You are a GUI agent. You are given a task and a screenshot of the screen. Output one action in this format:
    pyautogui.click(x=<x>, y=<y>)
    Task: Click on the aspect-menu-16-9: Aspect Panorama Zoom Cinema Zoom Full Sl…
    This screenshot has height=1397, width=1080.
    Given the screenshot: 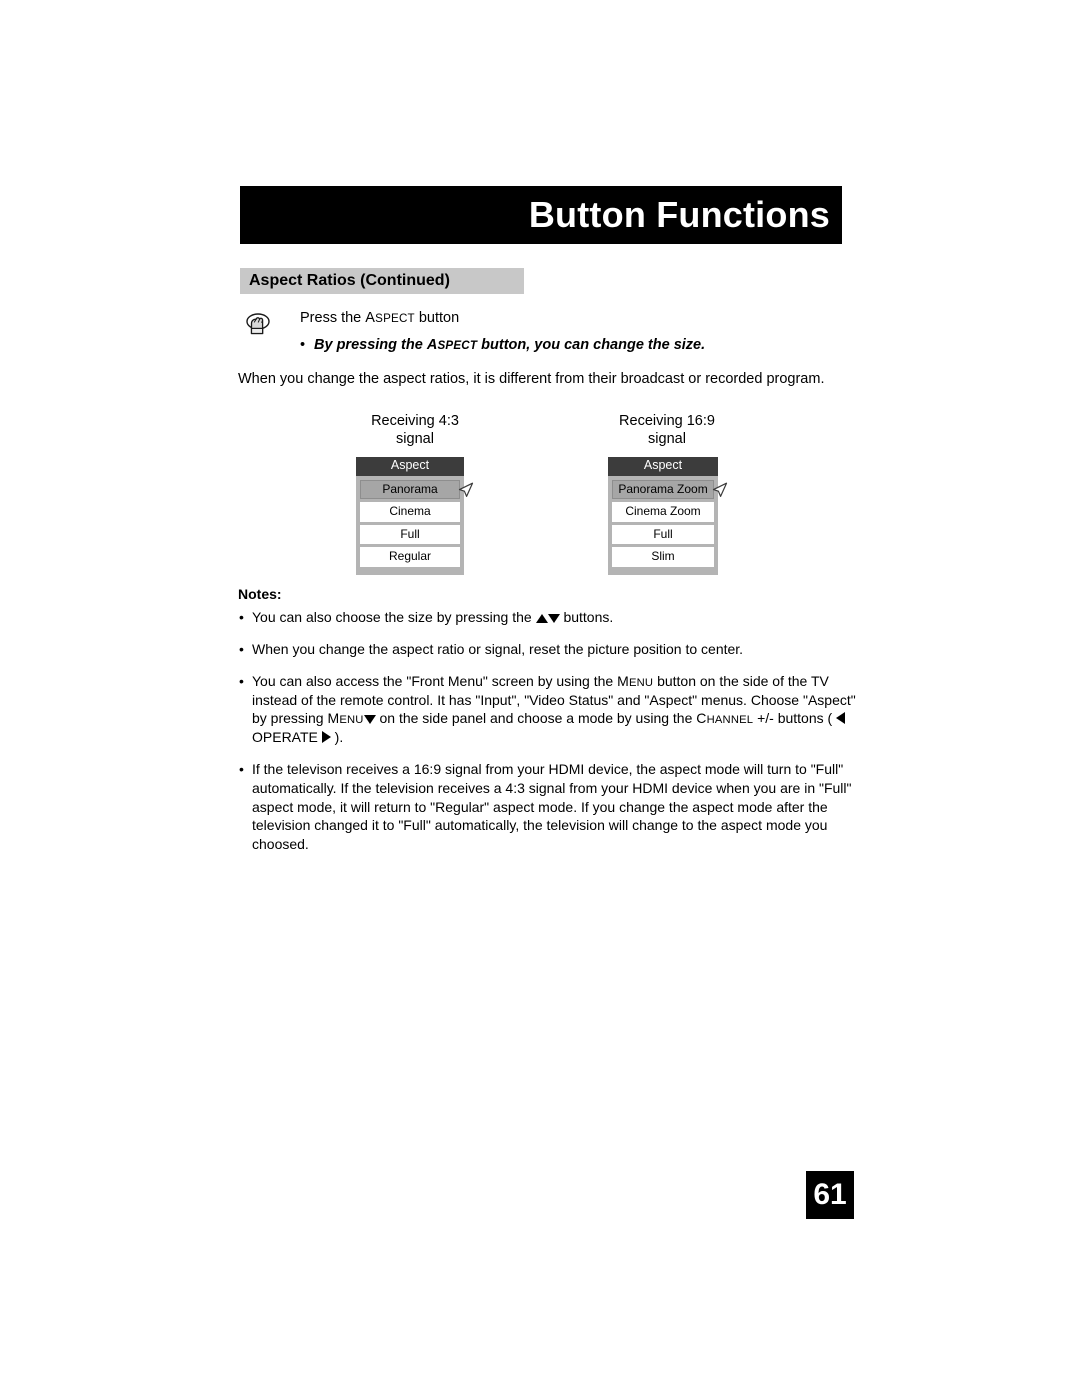 What is the action you would take?
    pyautogui.click(x=668, y=516)
    